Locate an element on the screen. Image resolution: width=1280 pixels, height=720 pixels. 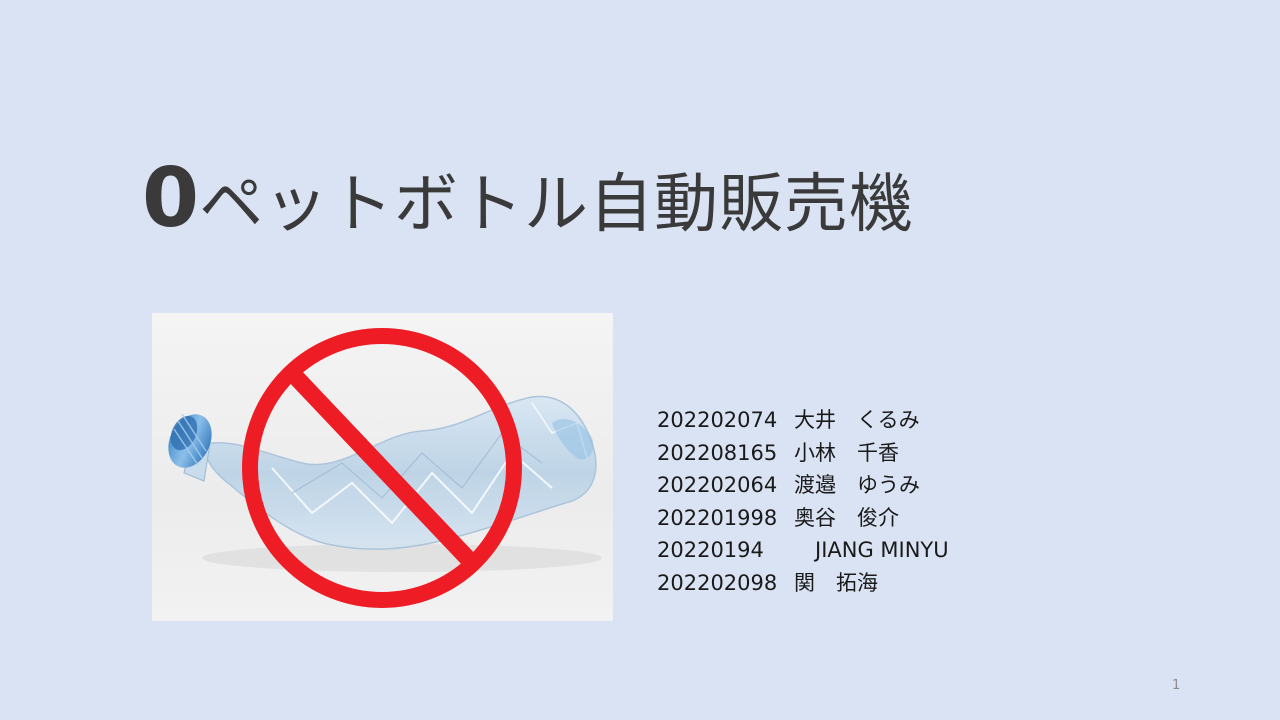
member-row: 202208165 小林 千香 is located at coordinates (803, 453).